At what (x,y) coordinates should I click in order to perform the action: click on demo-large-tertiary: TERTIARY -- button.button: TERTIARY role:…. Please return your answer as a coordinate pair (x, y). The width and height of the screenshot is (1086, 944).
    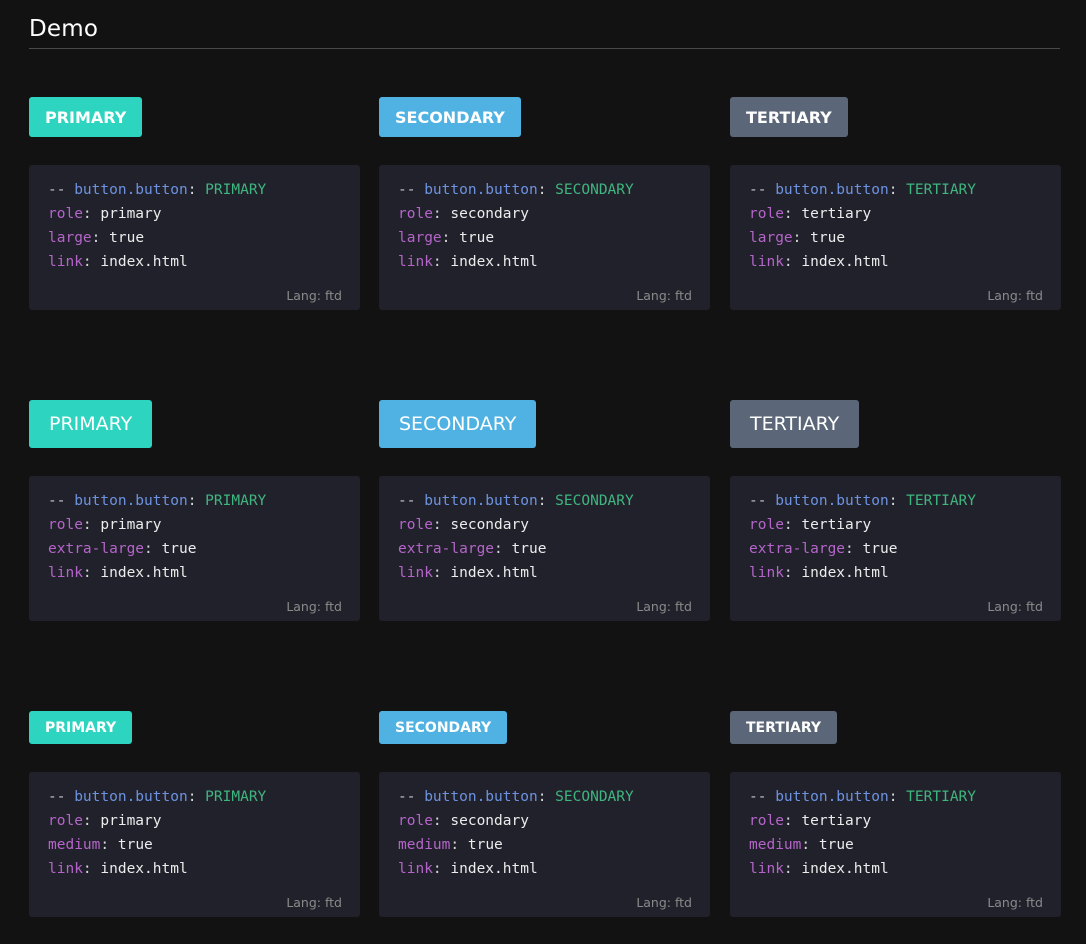
    Looking at the image, I should click on (895, 203).